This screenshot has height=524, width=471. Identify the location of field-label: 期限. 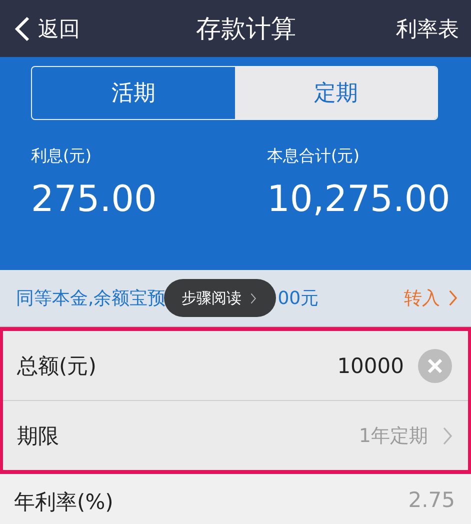
(38, 436).